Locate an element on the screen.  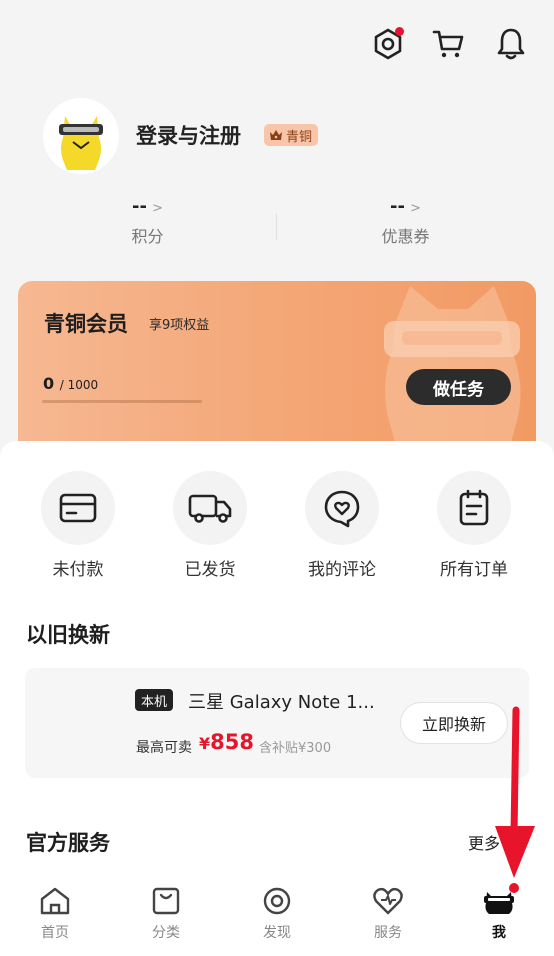
stat-divider is located at coordinates (276, 227).